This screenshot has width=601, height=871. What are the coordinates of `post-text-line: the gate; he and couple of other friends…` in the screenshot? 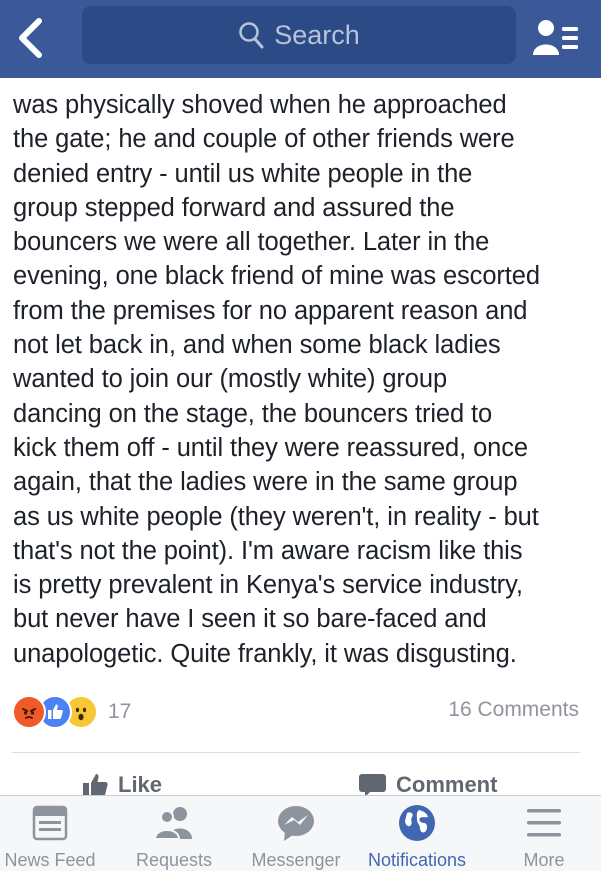 It's located at (264, 139).